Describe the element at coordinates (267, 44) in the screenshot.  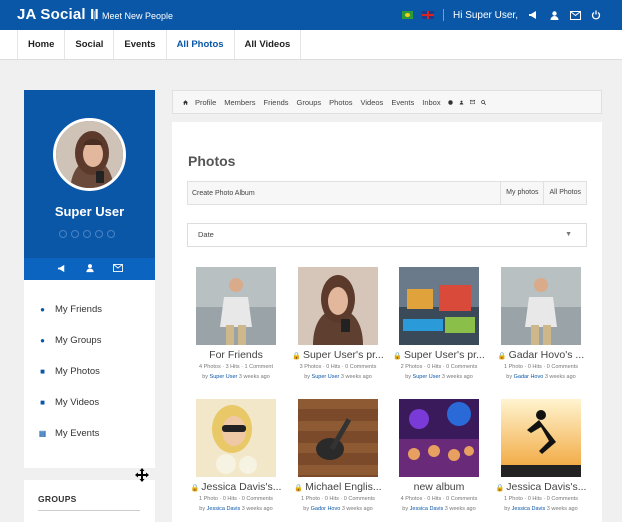
I see `nav-all-videos: All Videos` at that location.